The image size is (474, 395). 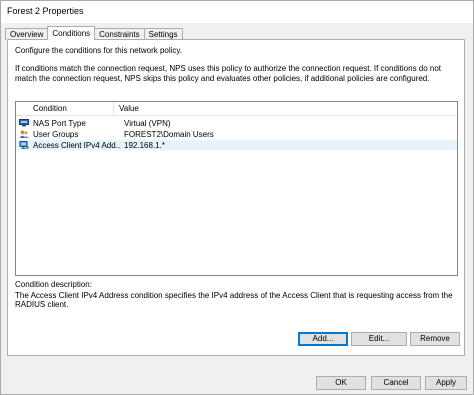 I want to click on window-title: Forest 2 Properties, so click(x=45, y=11).